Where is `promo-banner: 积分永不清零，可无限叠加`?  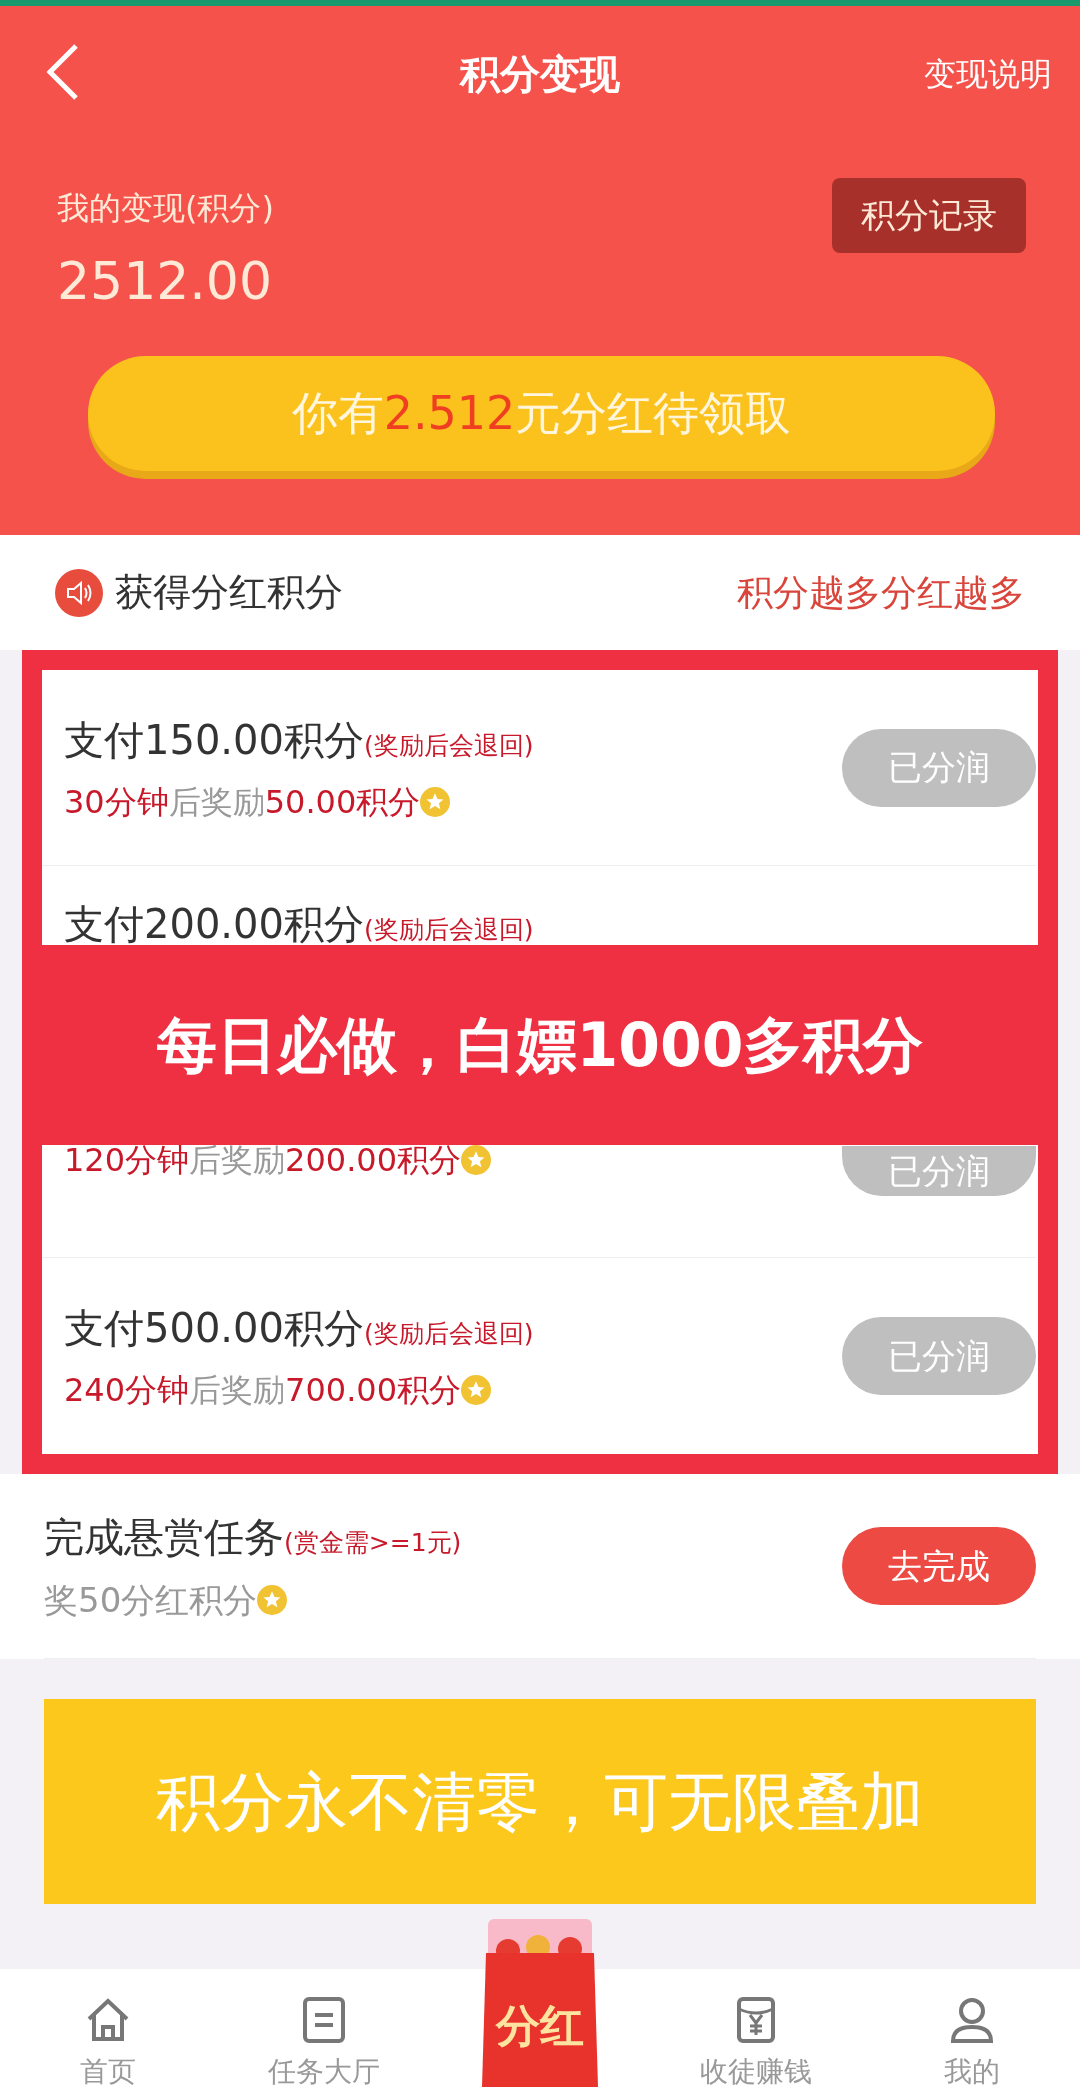 promo-banner: 积分永不清零，可无限叠加 is located at coordinates (540, 1801).